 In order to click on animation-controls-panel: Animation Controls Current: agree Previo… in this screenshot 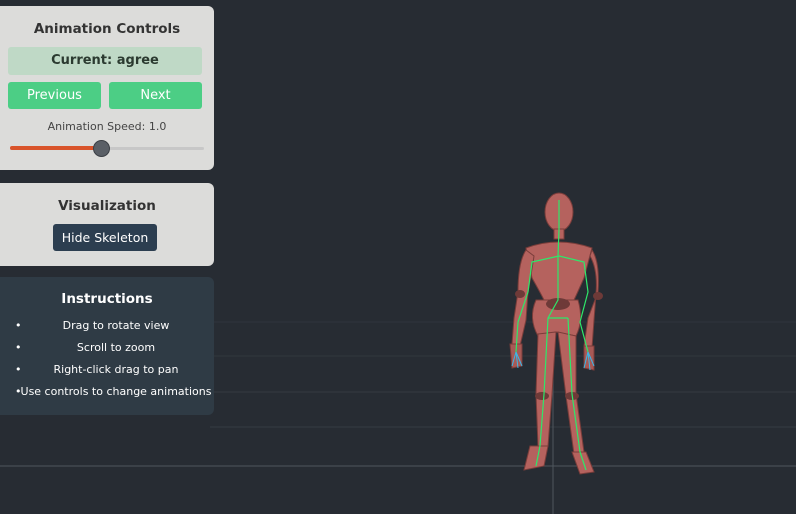, I will do `click(107, 88)`.